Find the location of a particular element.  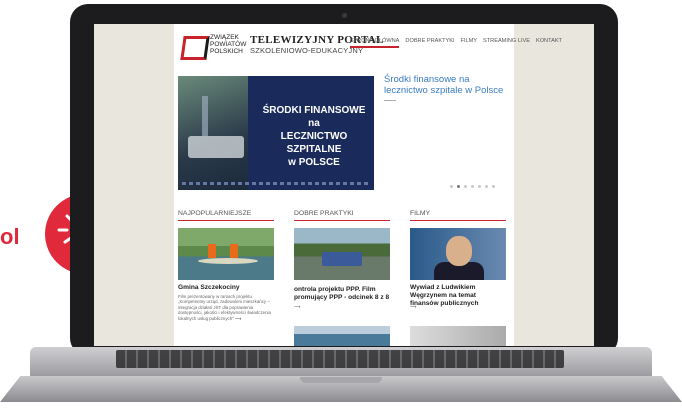

logo-org: ZWIĄZEK POWIATÓW POLSKICH is located at coordinates (228, 44).